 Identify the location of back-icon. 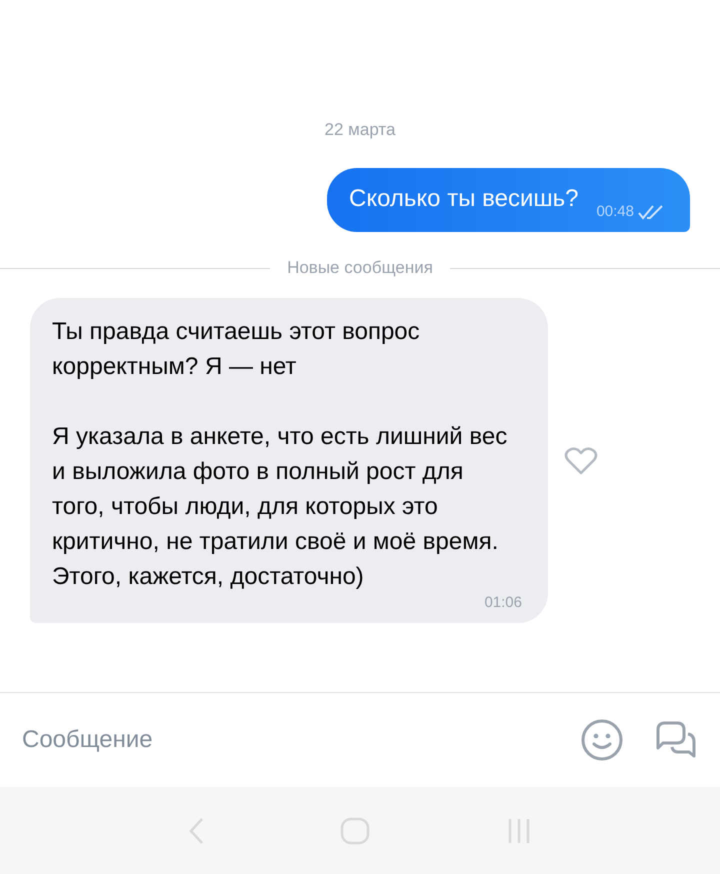
(196, 831).